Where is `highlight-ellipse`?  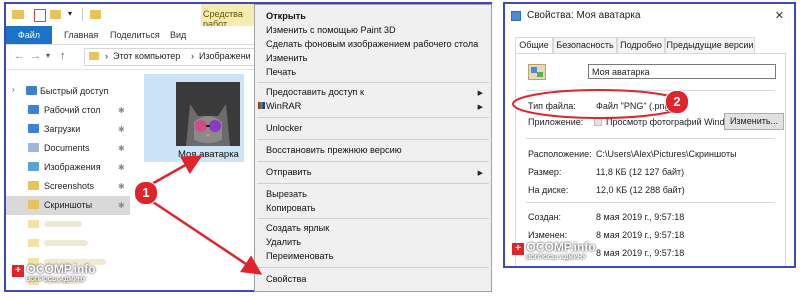 highlight-ellipse is located at coordinates (599, 104).